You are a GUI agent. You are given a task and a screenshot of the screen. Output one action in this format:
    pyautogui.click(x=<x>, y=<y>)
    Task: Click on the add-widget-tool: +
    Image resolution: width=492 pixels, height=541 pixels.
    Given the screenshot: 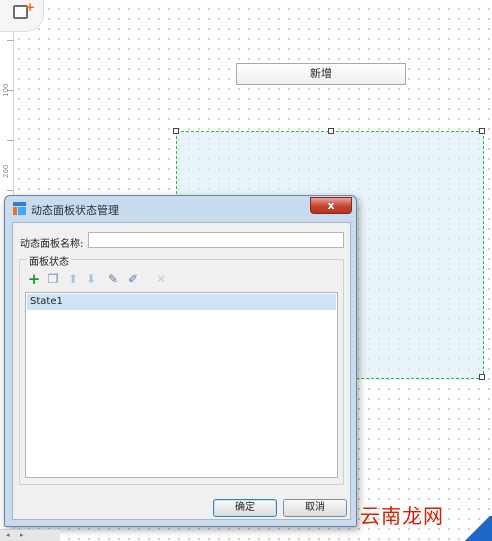 What is the action you would take?
    pyautogui.click(x=22, y=16)
    